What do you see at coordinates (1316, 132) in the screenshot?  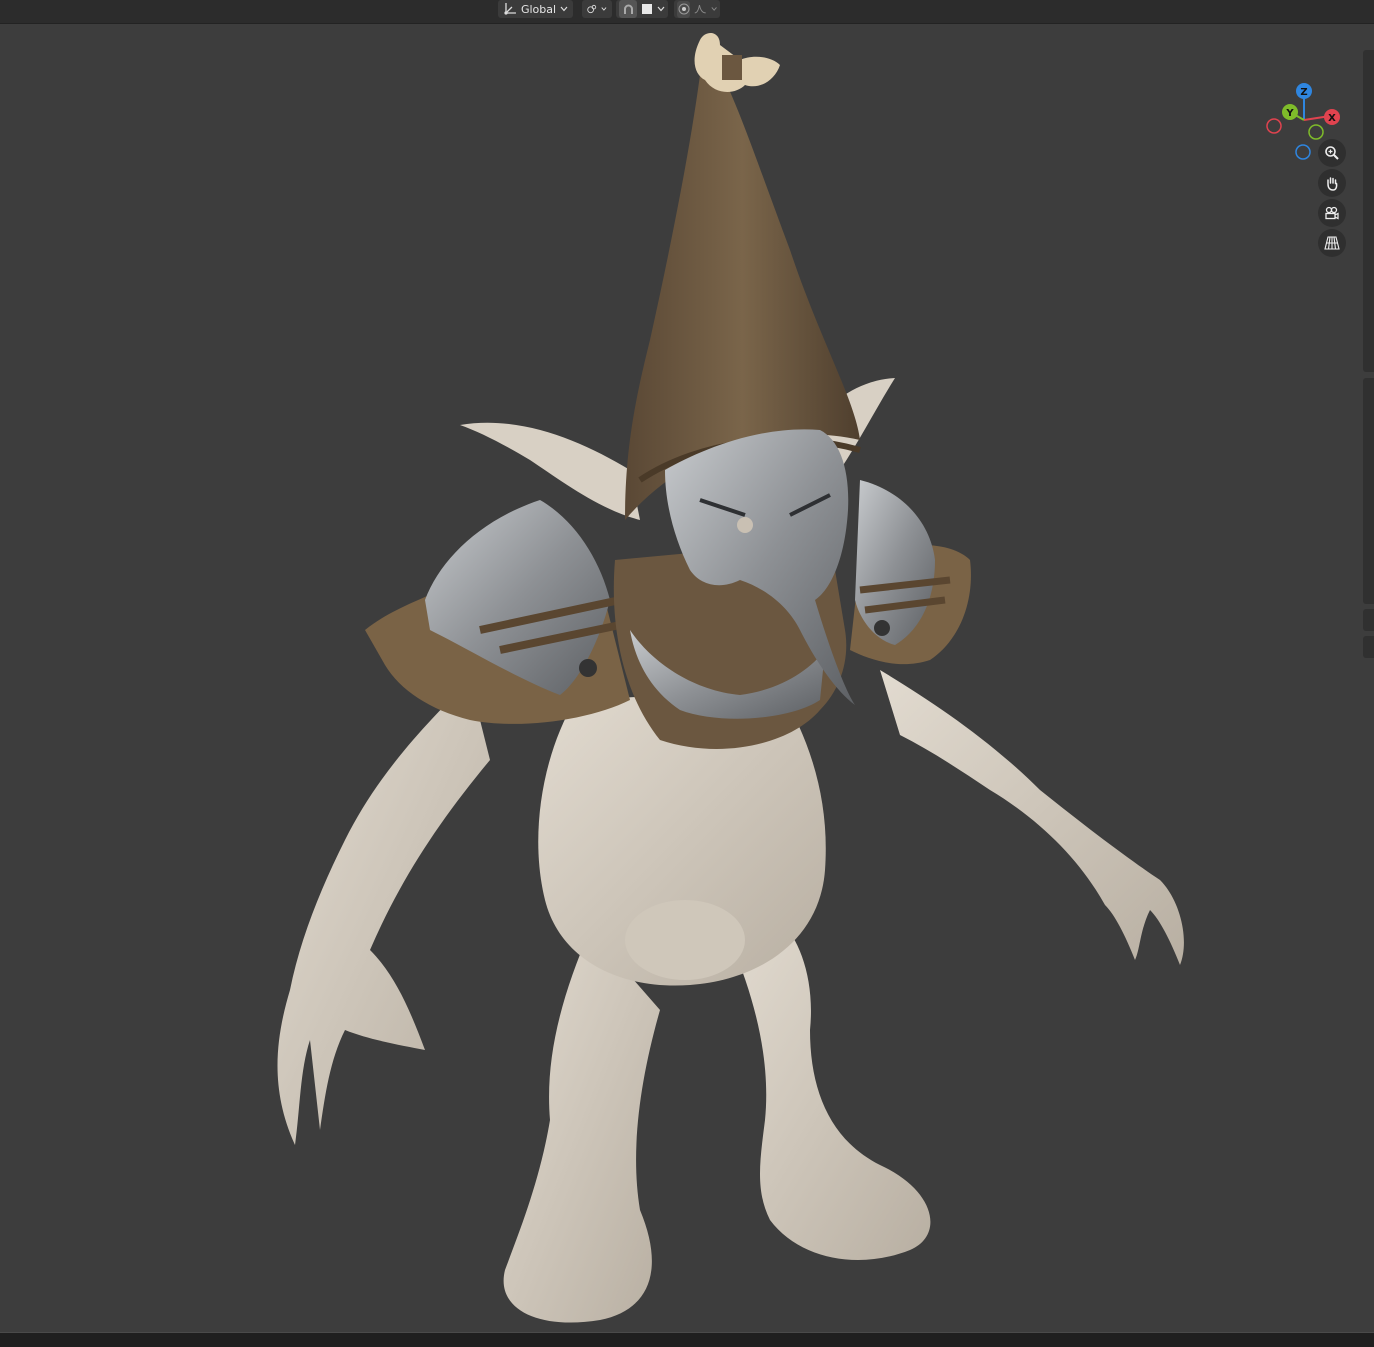 I see `gizmo-neg-y` at bounding box center [1316, 132].